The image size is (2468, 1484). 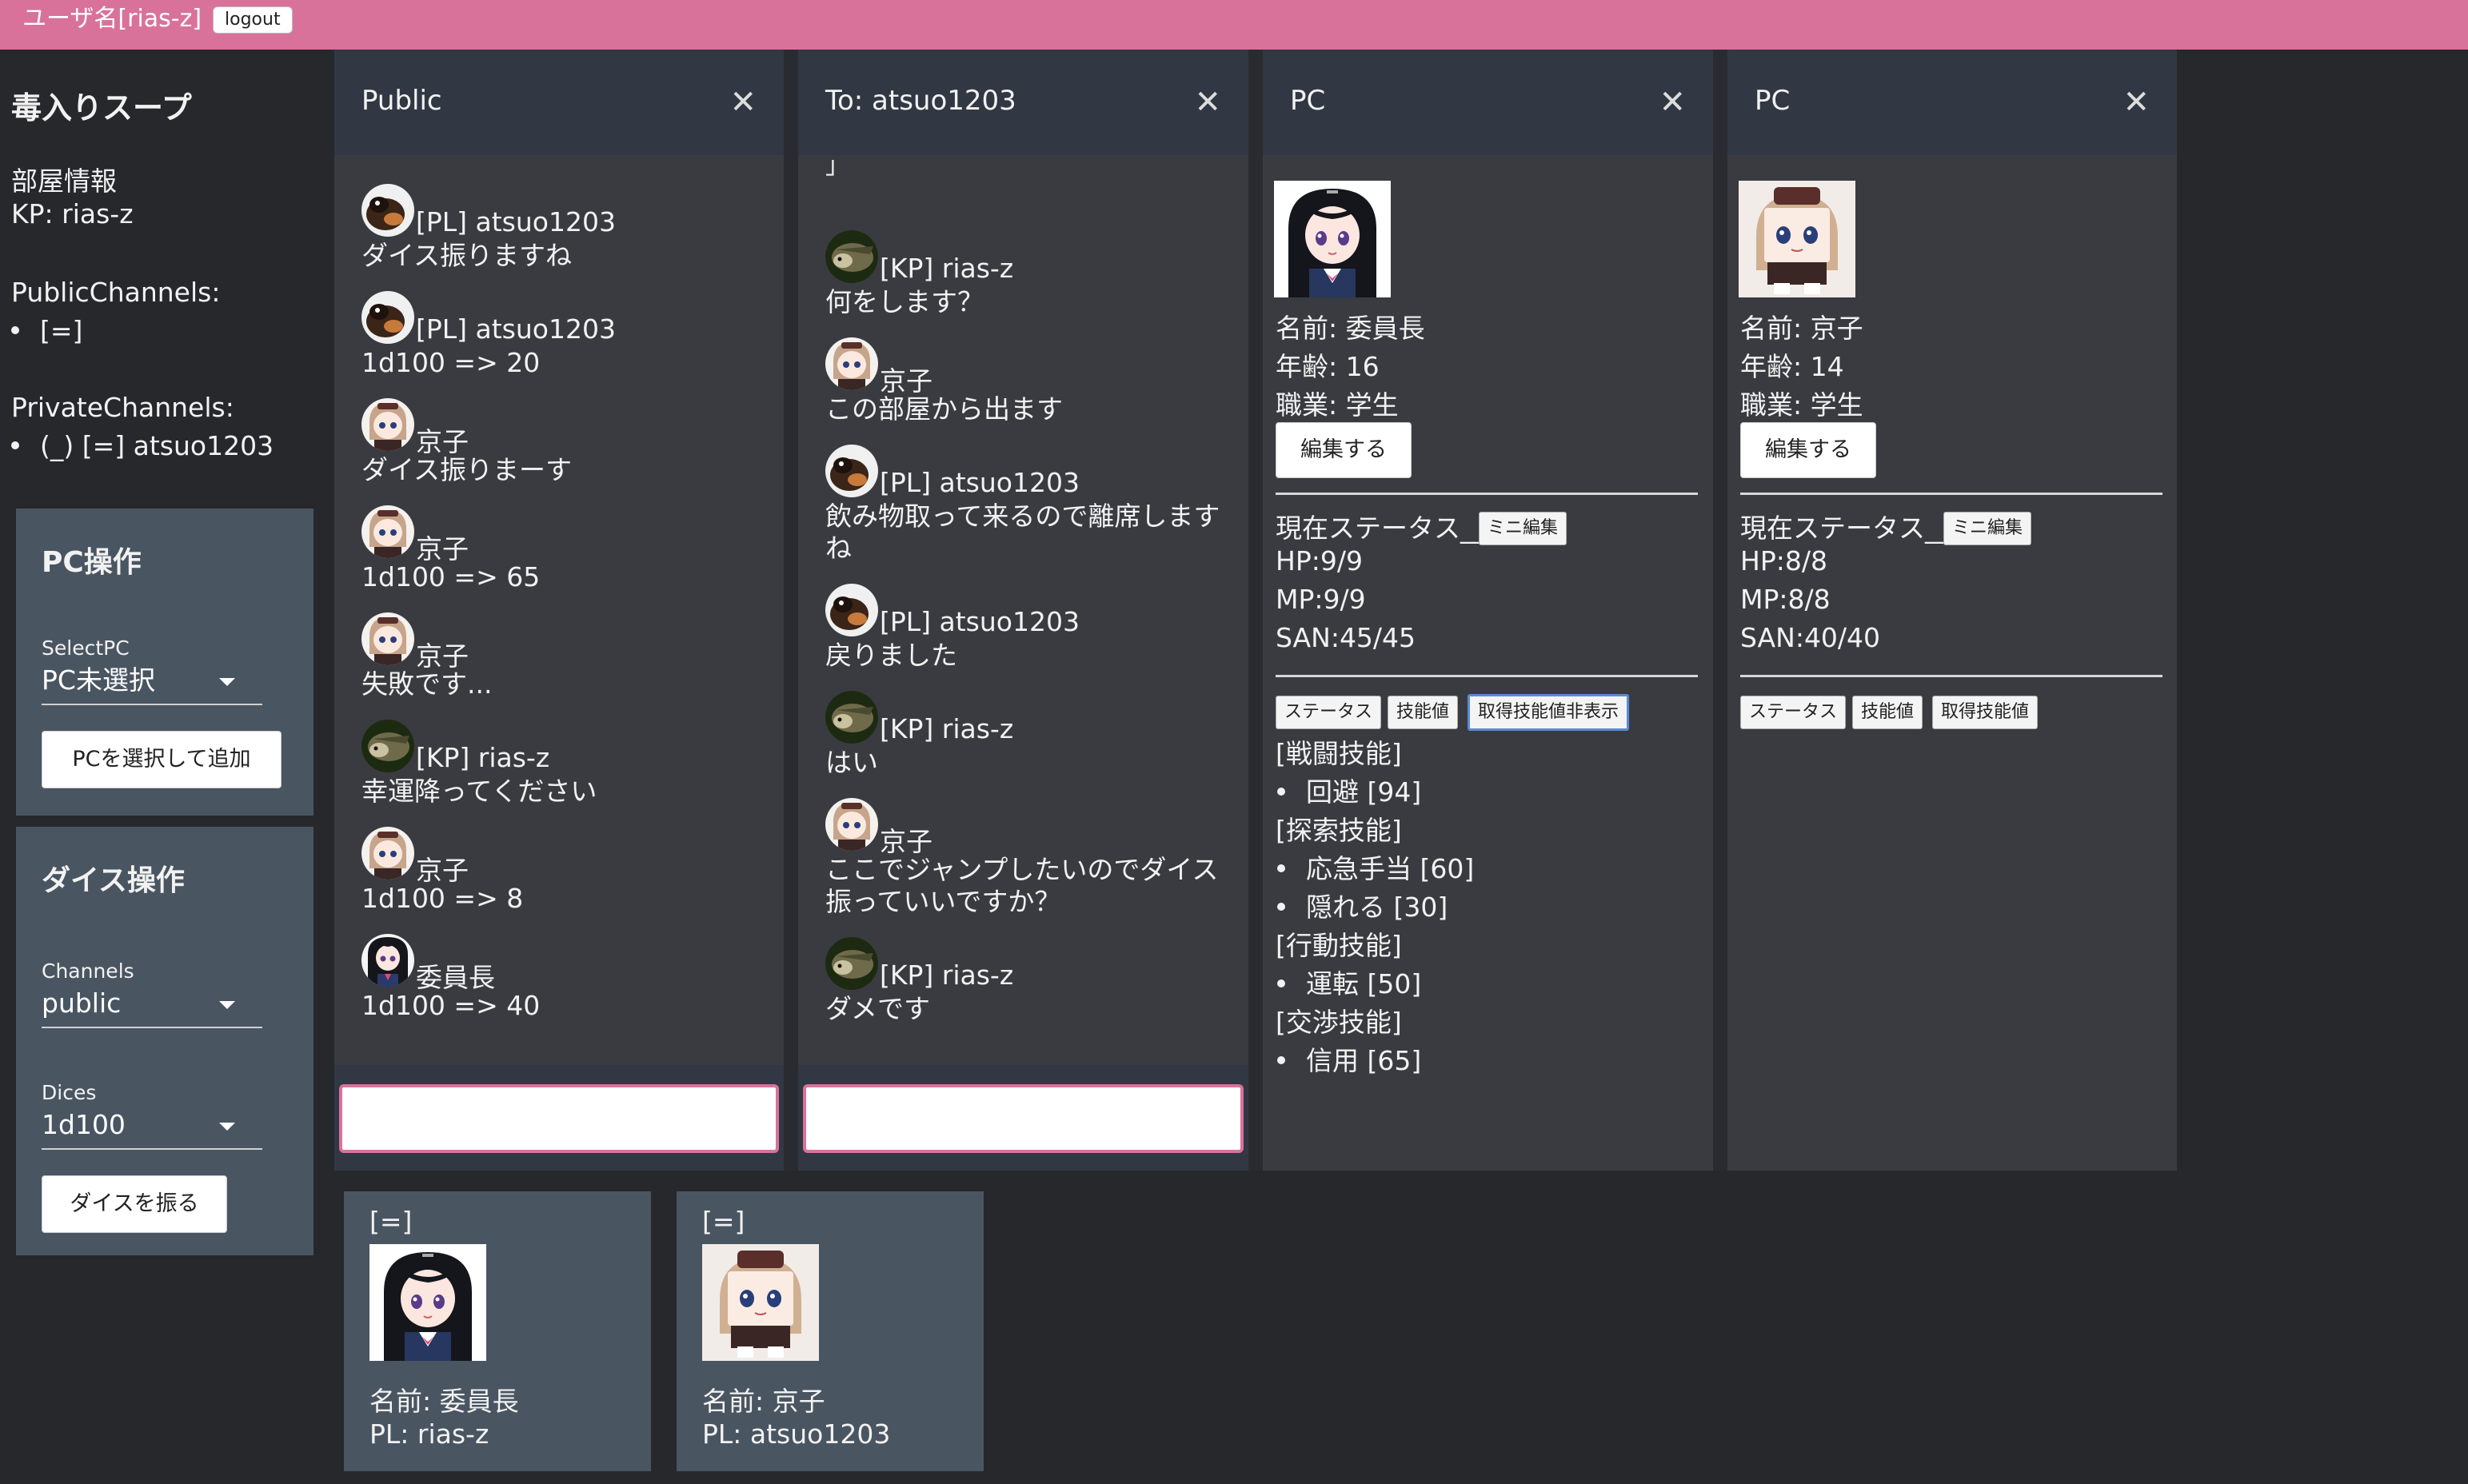 What do you see at coordinates (1488, 102) in the screenshot?
I see `column-header: PC ✕` at bounding box center [1488, 102].